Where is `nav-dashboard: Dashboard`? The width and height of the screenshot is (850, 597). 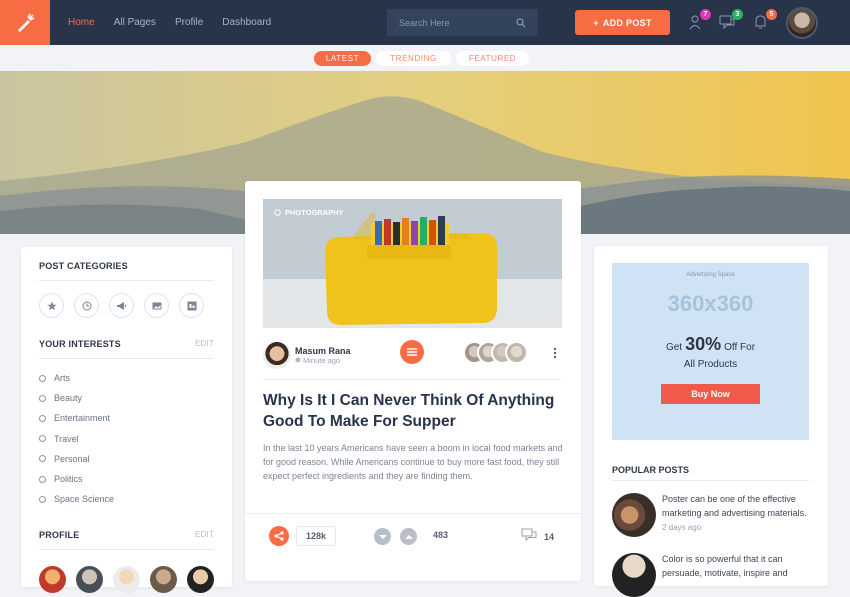 nav-dashboard: Dashboard is located at coordinates (246, 22).